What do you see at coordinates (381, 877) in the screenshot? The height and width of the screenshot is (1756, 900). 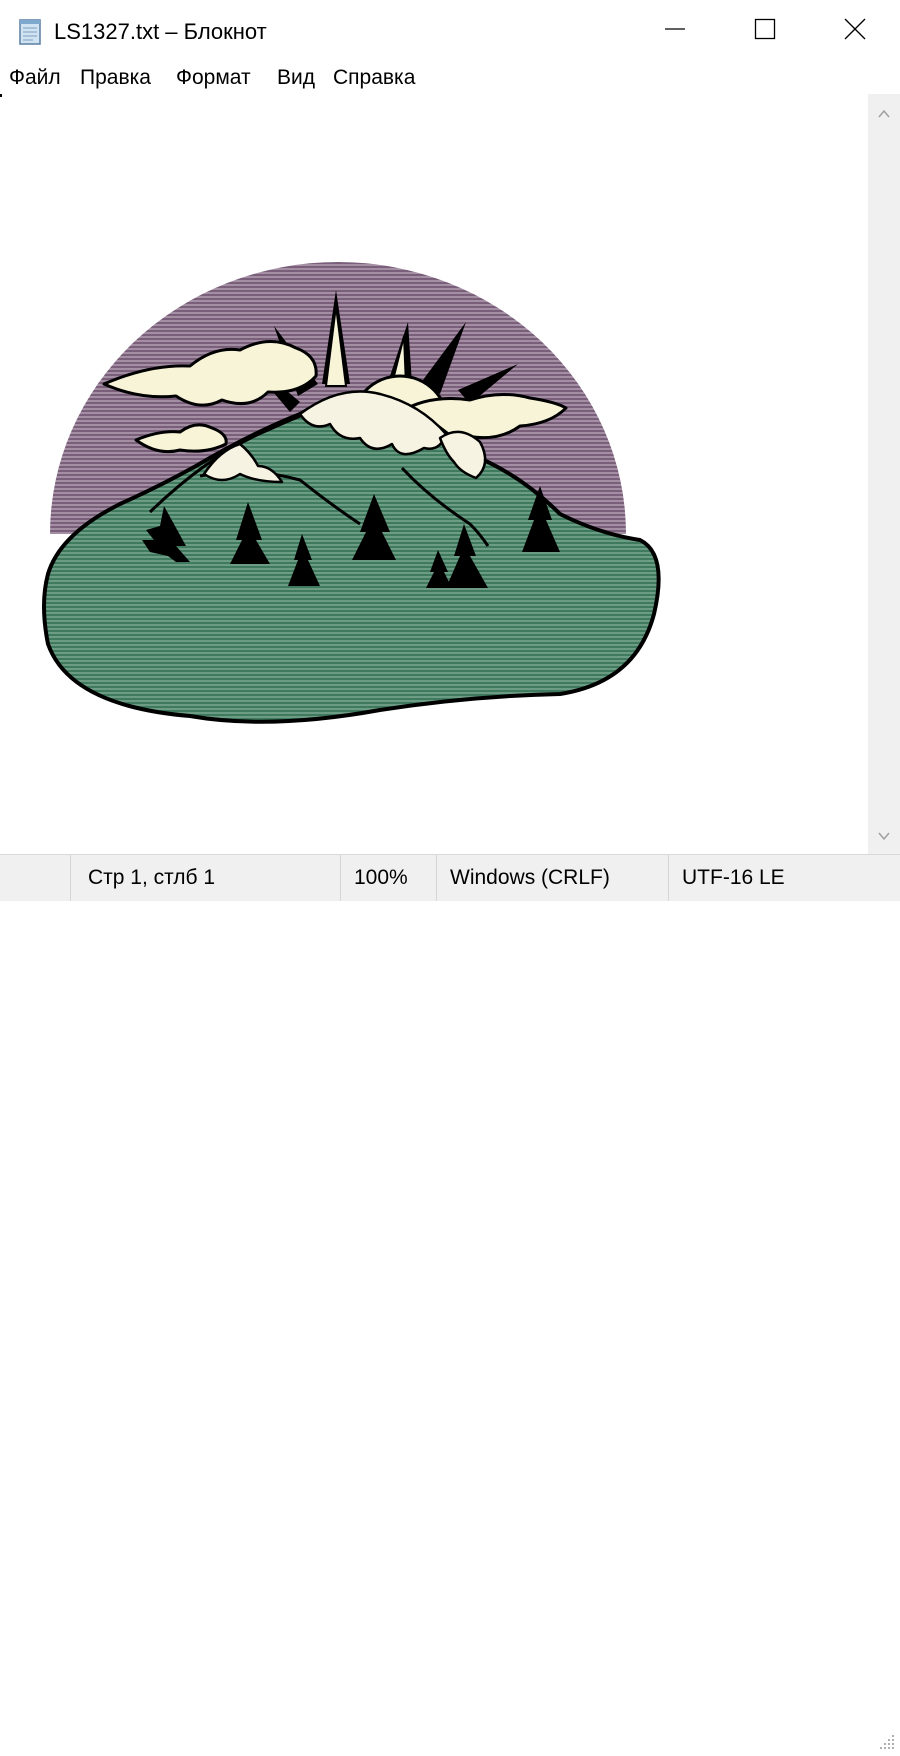 I see `zoom-level: 100%` at bounding box center [381, 877].